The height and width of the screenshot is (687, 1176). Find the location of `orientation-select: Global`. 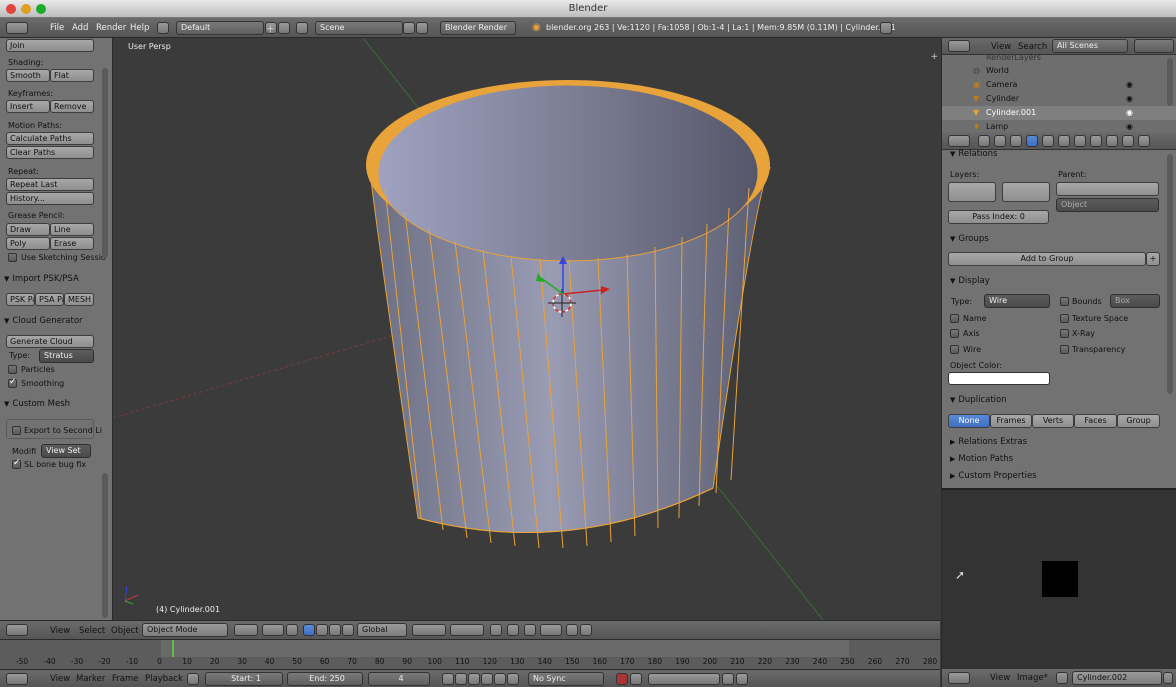

orientation-select: Global is located at coordinates (382, 630).